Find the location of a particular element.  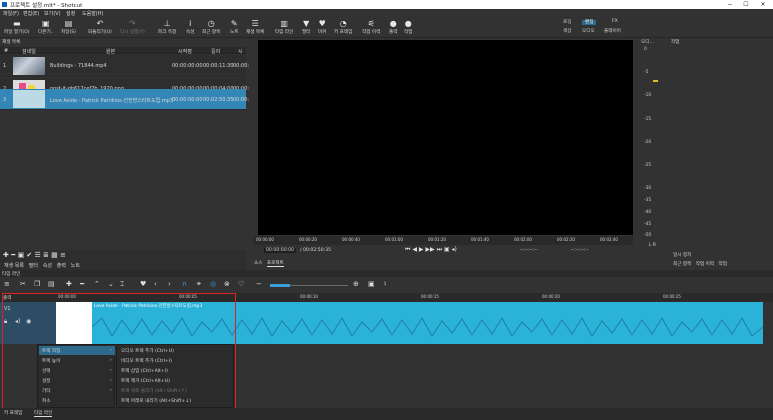

peak-meter-button: ⊥ 피크 측정 is located at coordinates (167, 27).